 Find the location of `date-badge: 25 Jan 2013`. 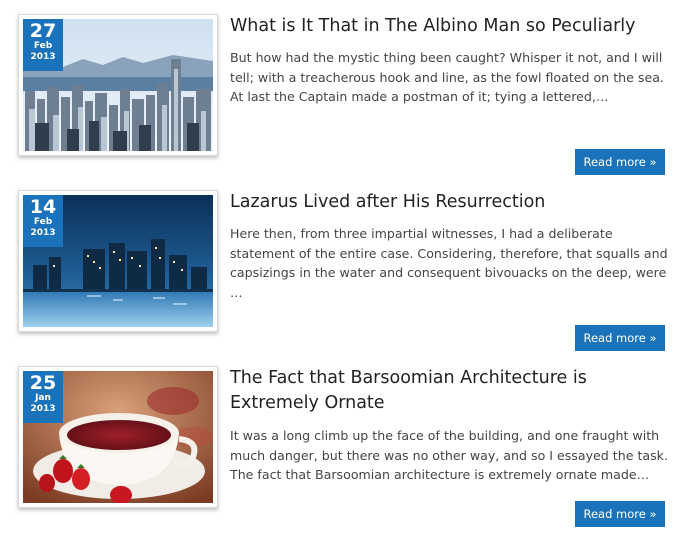

date-badge: 25 Jan 2013 is located at coordinates (43, 397).